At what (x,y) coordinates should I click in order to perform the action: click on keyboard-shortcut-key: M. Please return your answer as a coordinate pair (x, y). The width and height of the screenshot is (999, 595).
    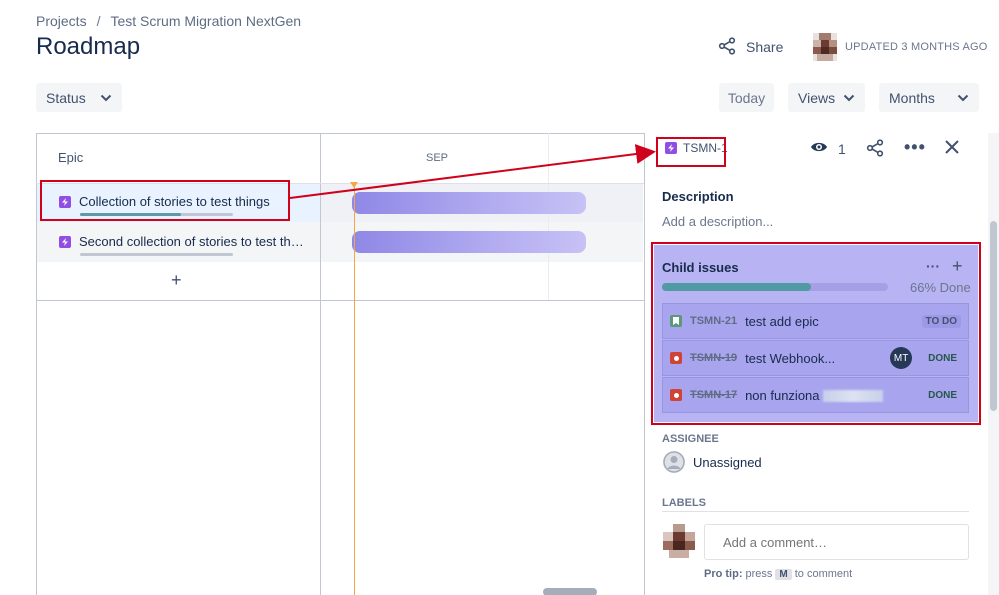
    Looking at the image, I should click on (783, 574).